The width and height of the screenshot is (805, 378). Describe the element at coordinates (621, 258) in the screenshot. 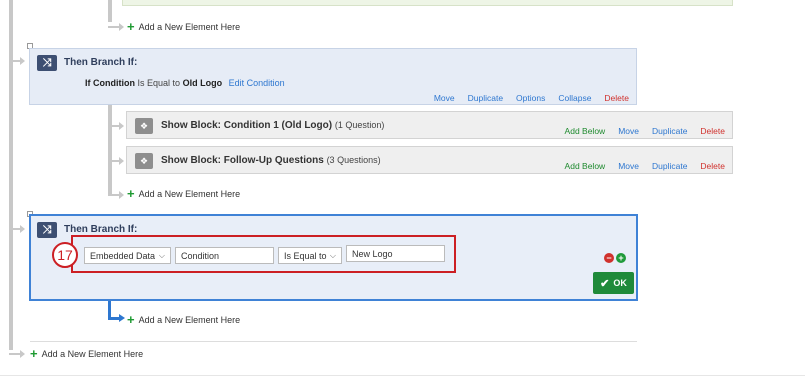

I see `add-condition-icon: +` at that location.